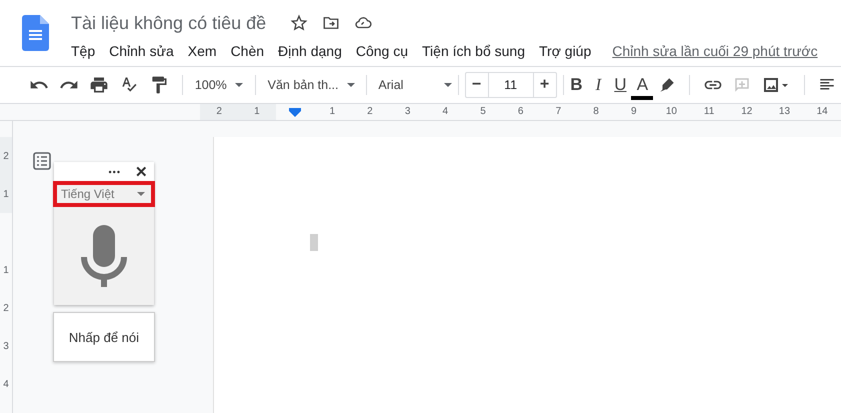 This screenshot has width=841, height=413. I want to click on menu-item: Định dạng, so click(310, 51).